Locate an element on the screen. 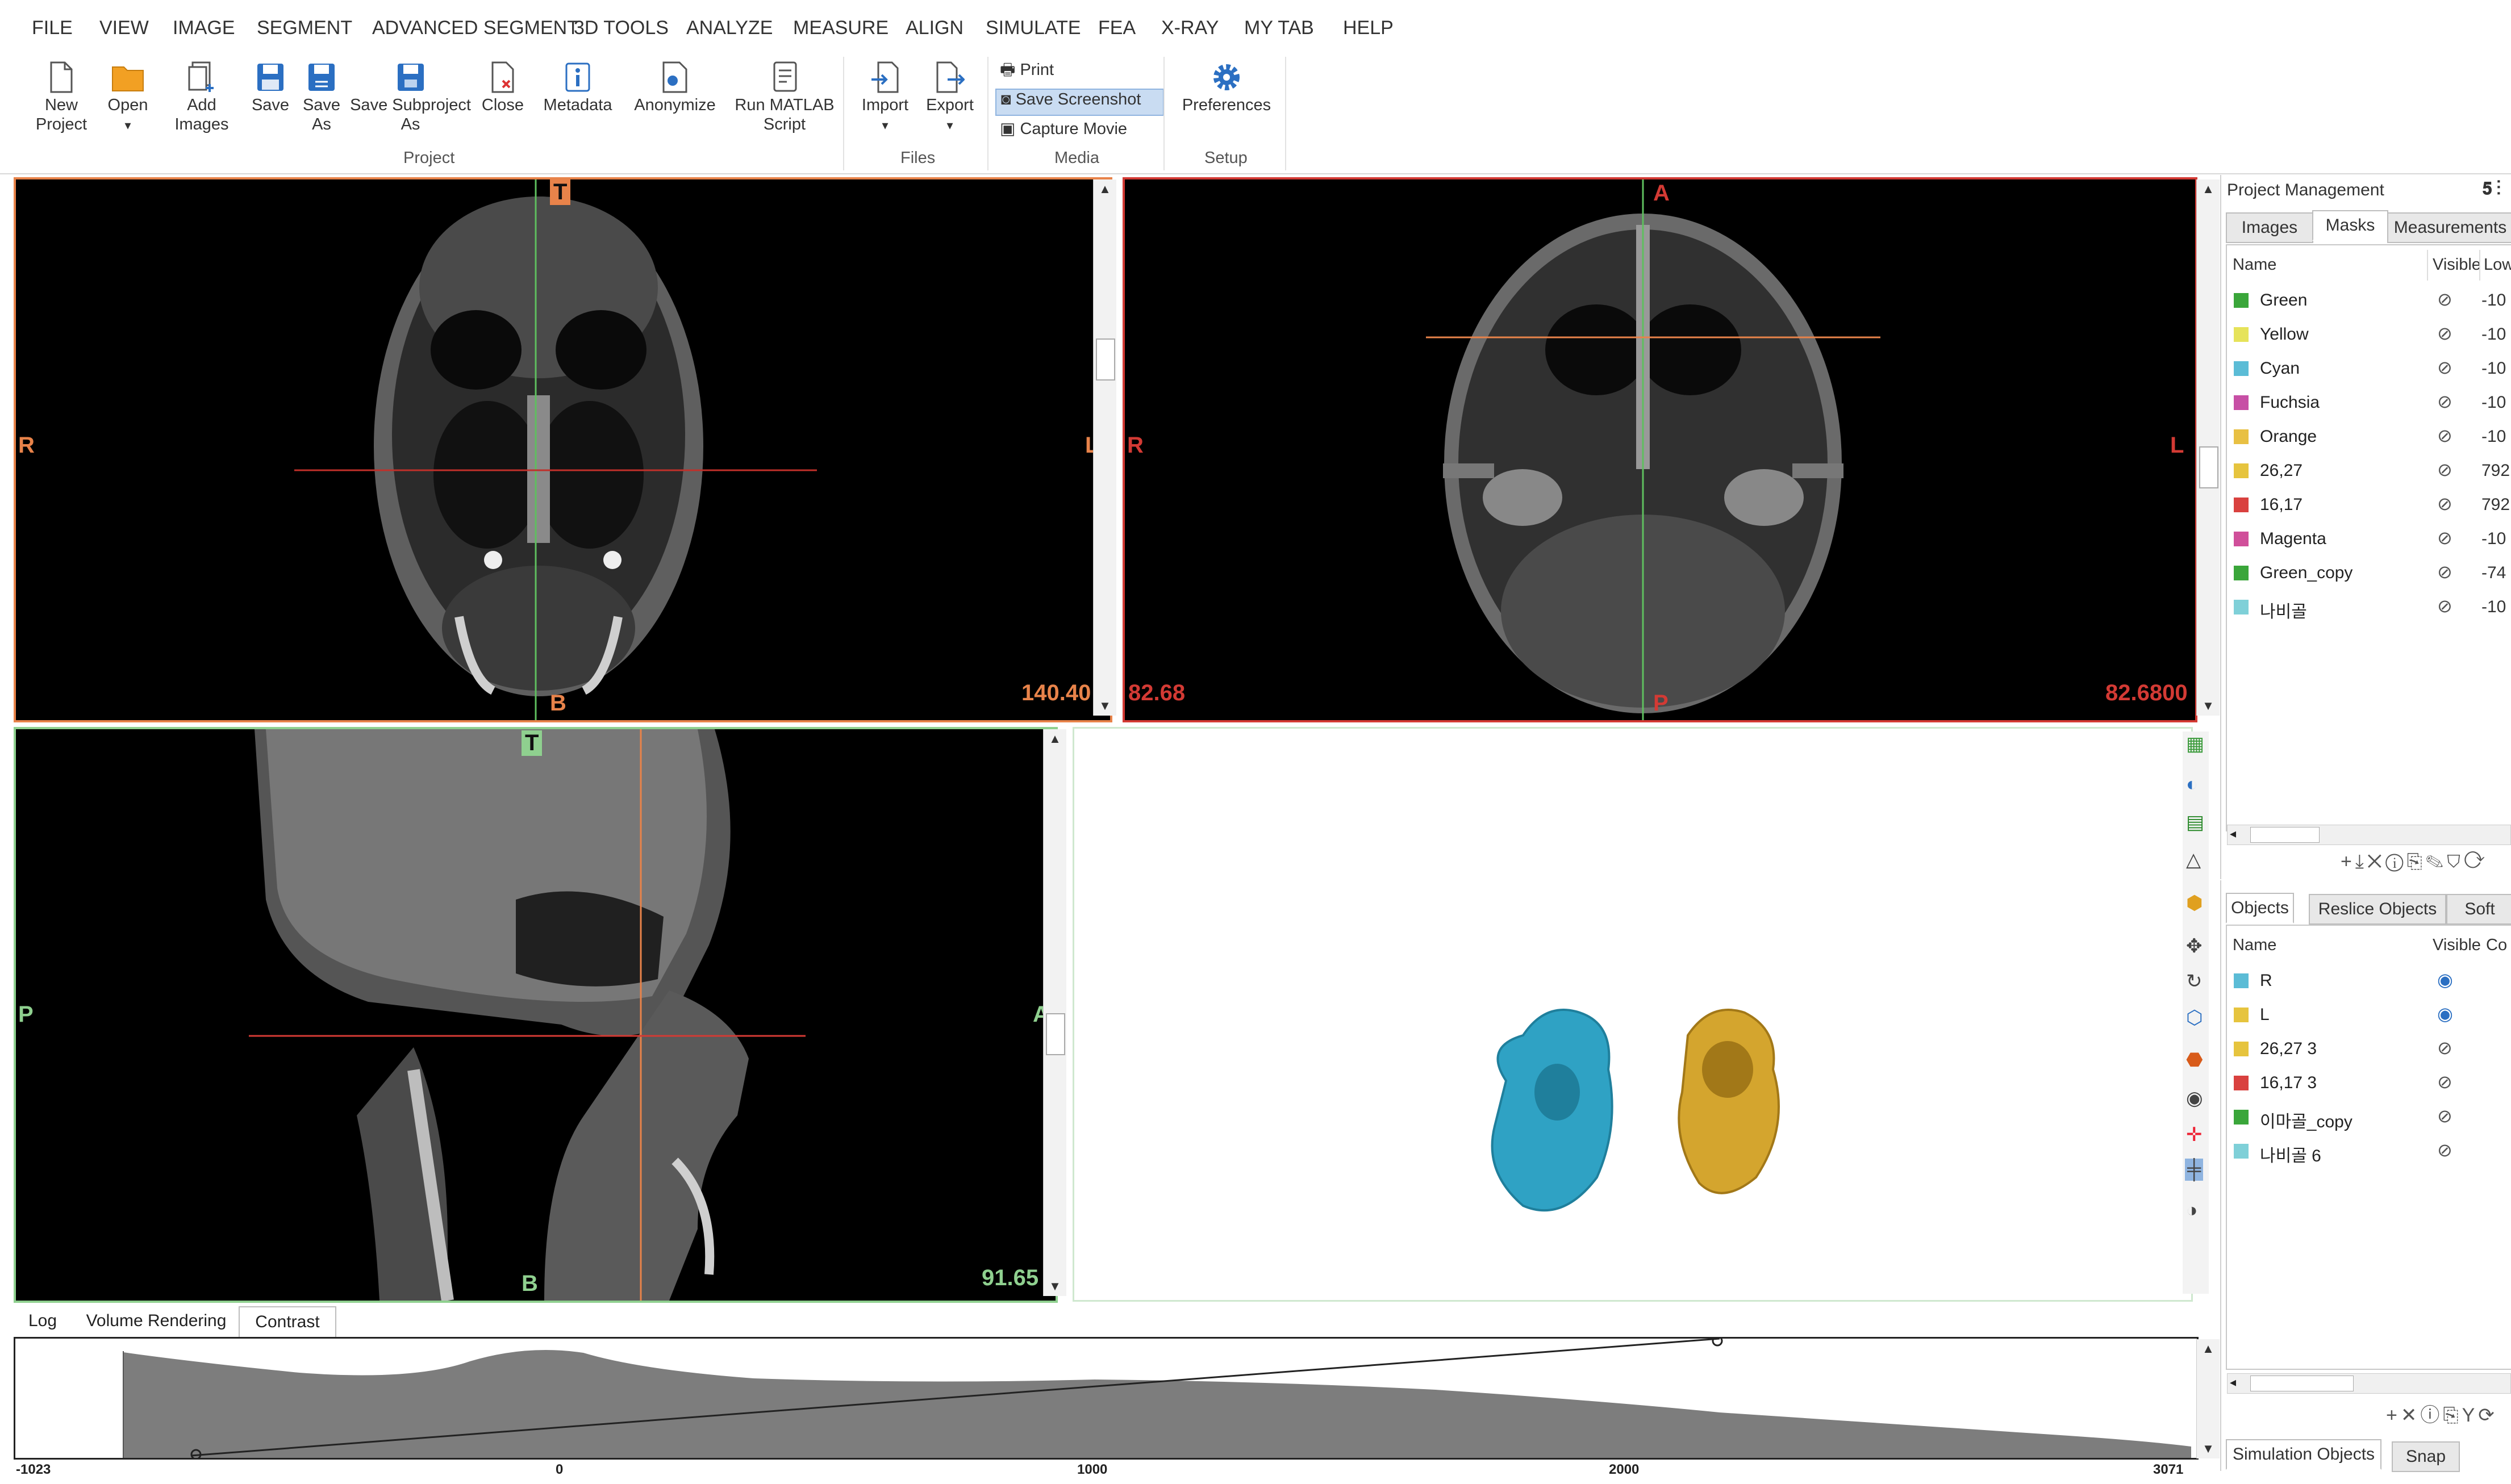  coronal-scroll-thumb is located at coordinates (1105, 359).